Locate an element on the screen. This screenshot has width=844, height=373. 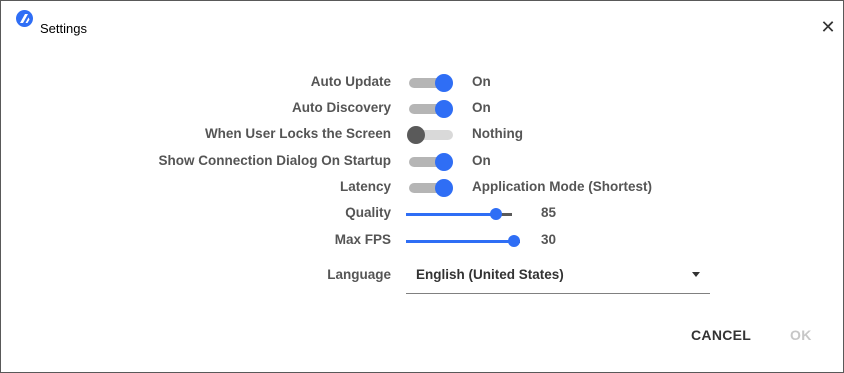
language-label: Language is located at coordinates (359, 274).